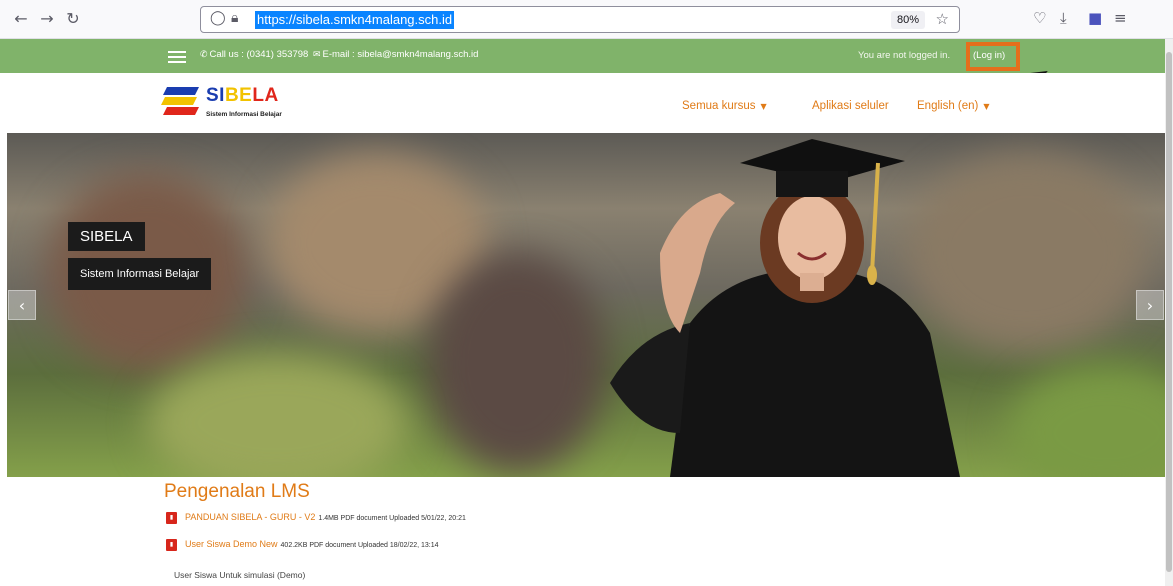 The height and width of the screenshot is (586, 1173). I want to click on logo-subtitle: Sistem Informasi Belajar, so click(244, 114).